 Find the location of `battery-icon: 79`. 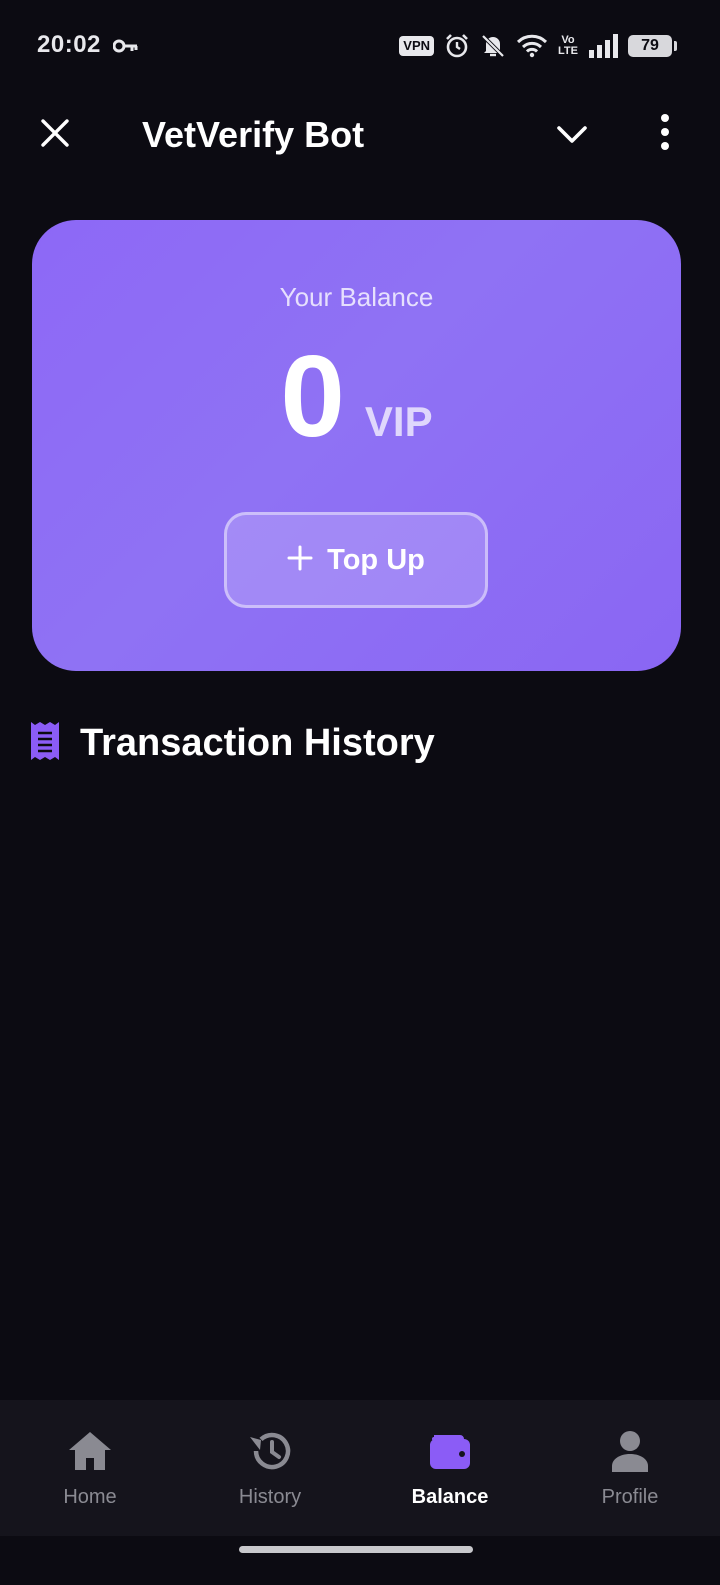

battery-icon: 79 is located at coordinates (652, 46).